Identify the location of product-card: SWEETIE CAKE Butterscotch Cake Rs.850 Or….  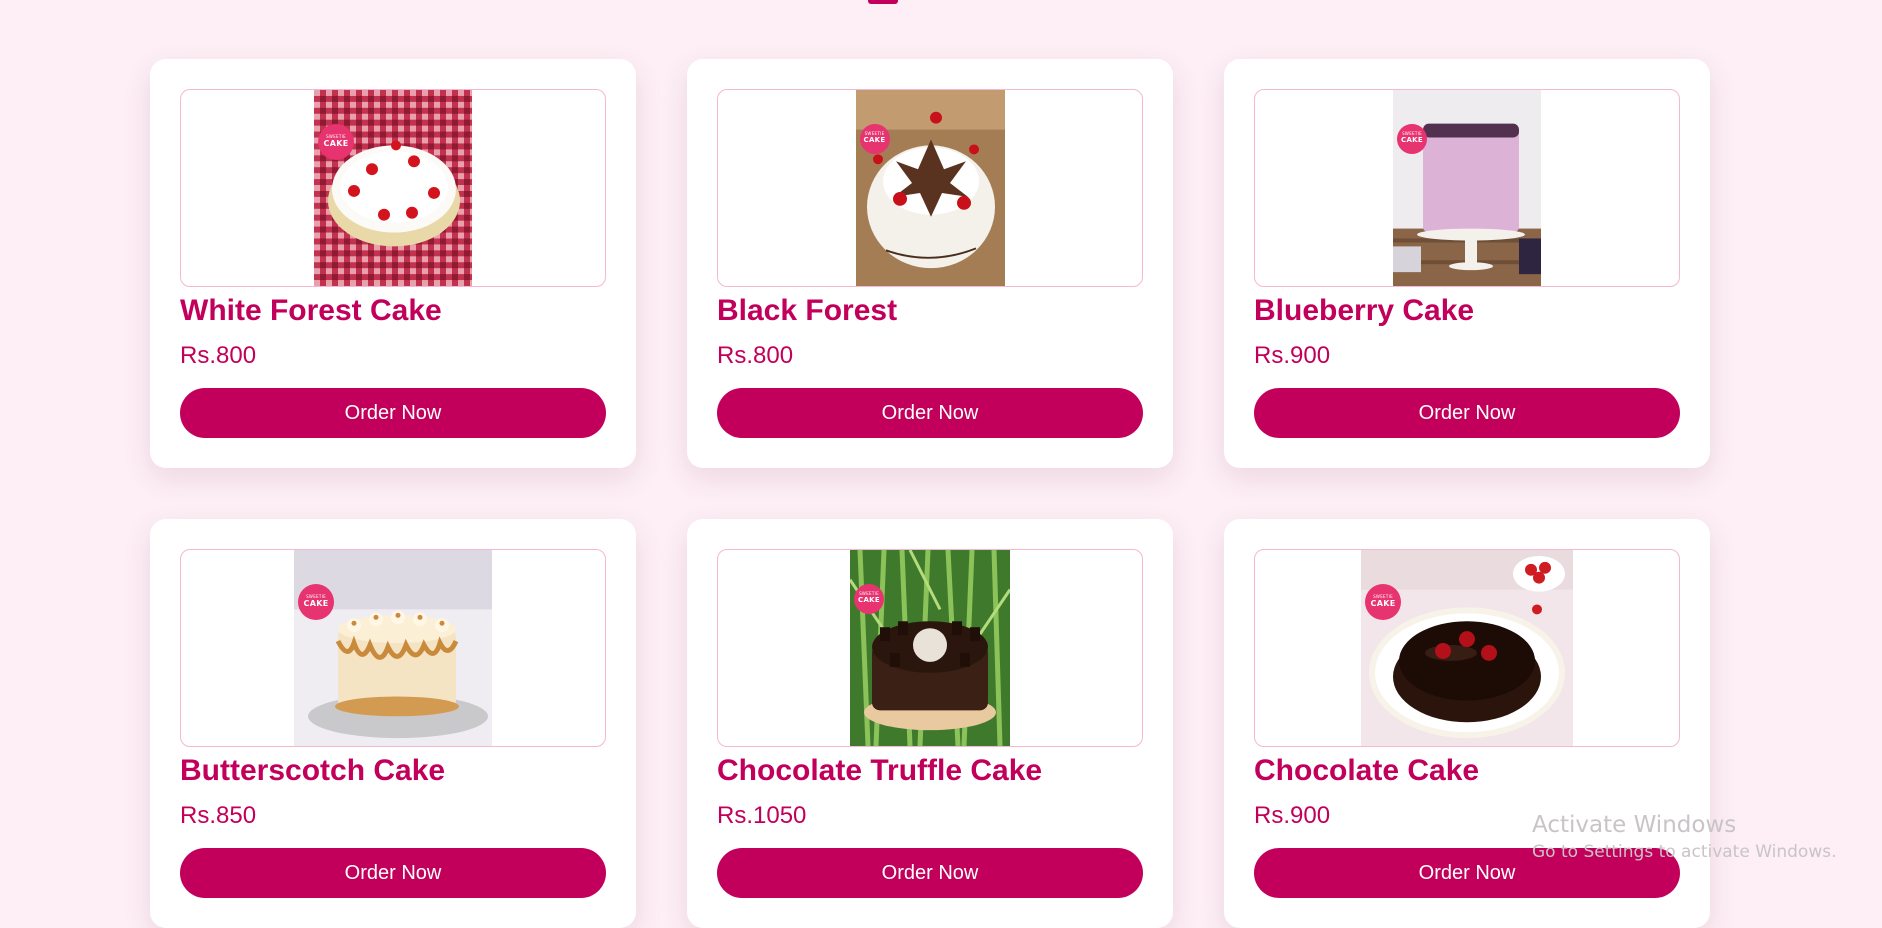
(393, 723).